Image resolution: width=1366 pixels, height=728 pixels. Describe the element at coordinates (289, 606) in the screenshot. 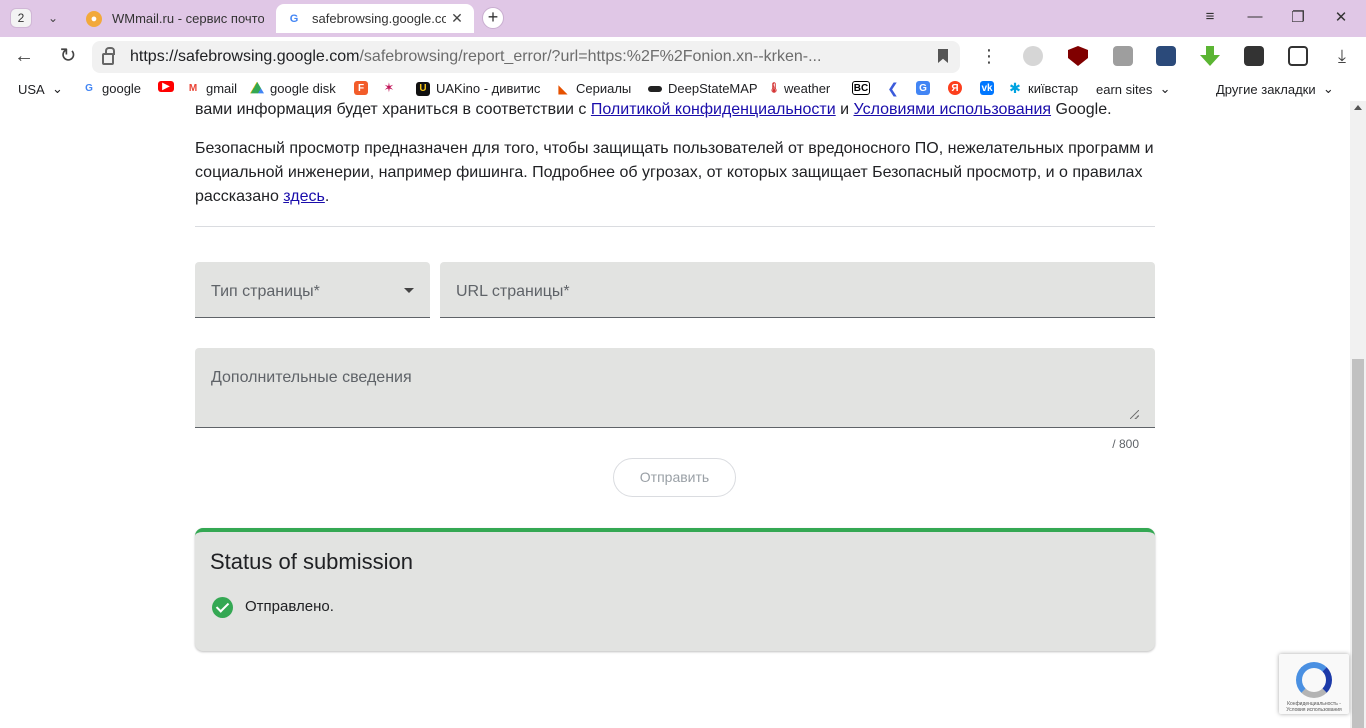

I see `status-message: Отправлено.` at that location.